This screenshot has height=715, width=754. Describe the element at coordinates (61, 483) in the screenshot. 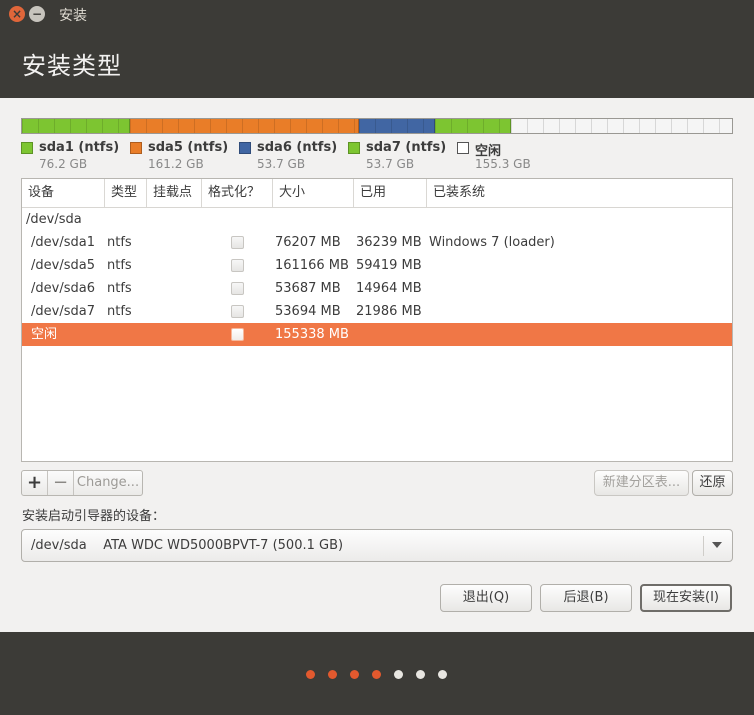

I see `remove-partition-button: −` at that location.